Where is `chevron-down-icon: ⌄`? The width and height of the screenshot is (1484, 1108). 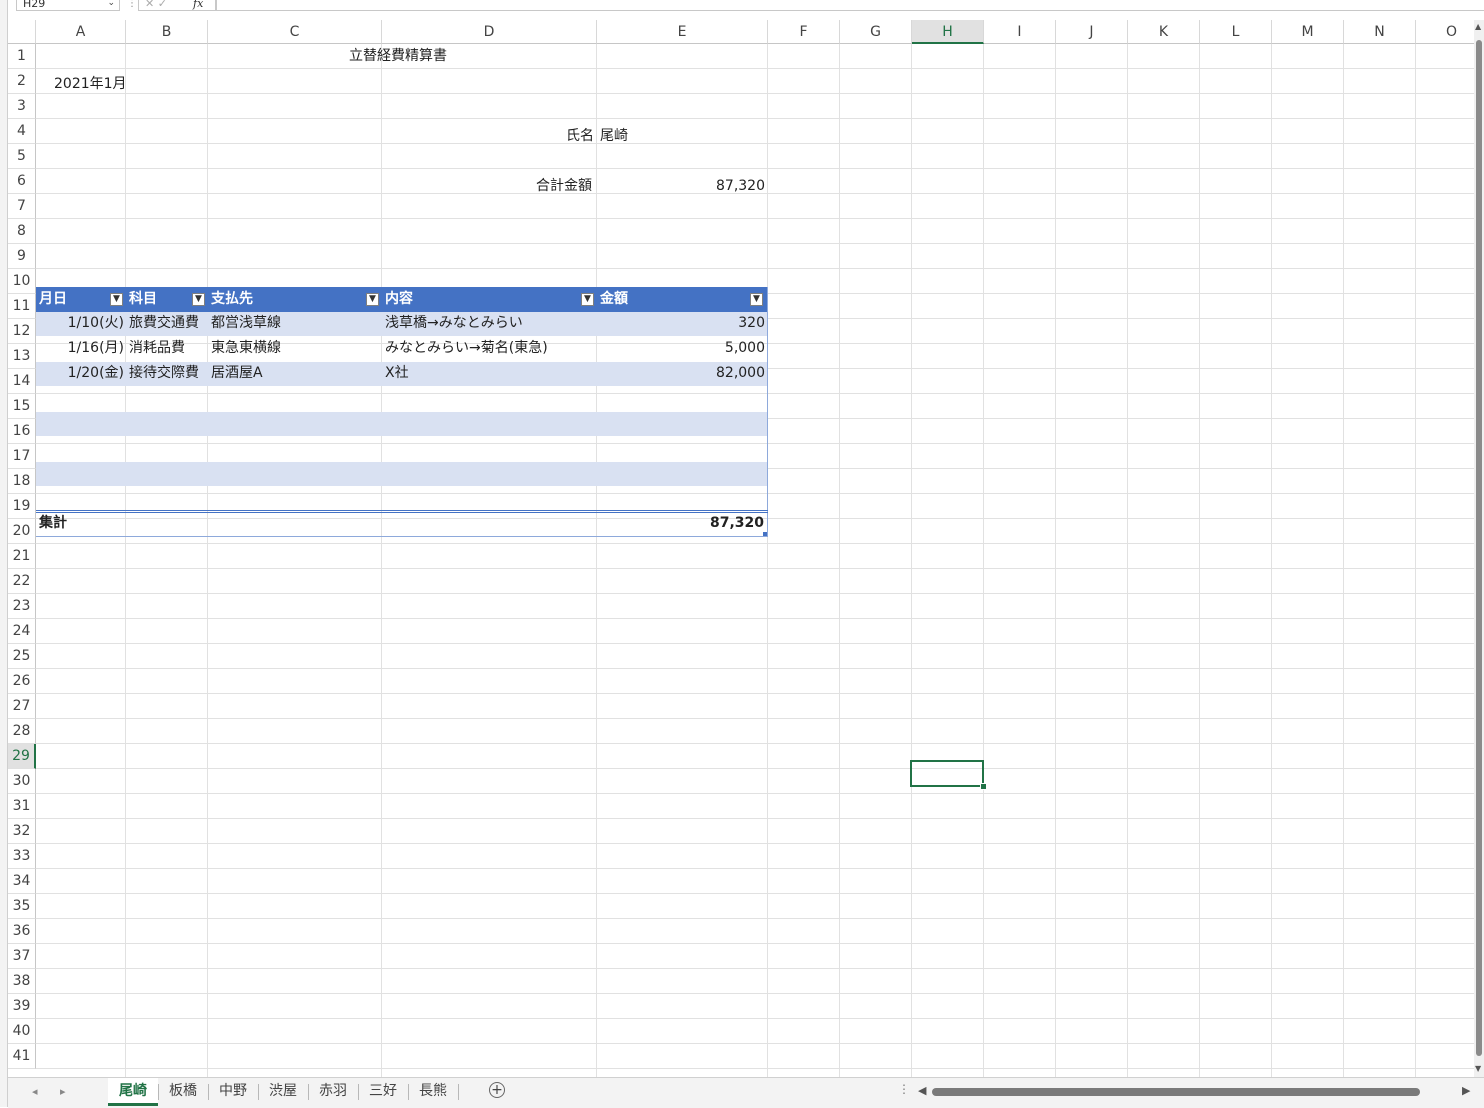 chevron-down-icon: ⌄ is located at coordinates (111, 4).